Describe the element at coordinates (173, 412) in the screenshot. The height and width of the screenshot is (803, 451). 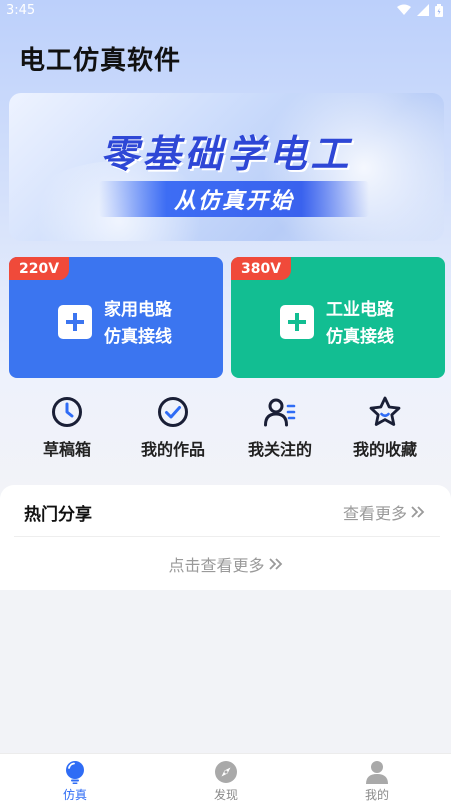
I see `check-circle-icon` at that location.